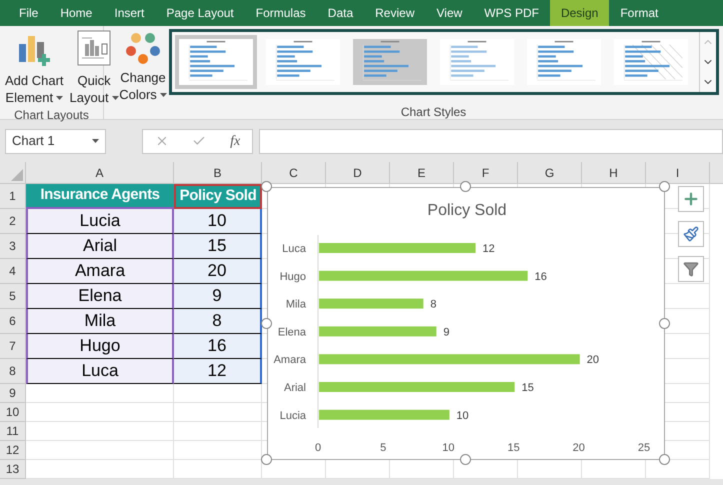 Image resolution: width=723 pixels, height=485 pixels. I want to click on table-cell: Elena, so click(100, 296).